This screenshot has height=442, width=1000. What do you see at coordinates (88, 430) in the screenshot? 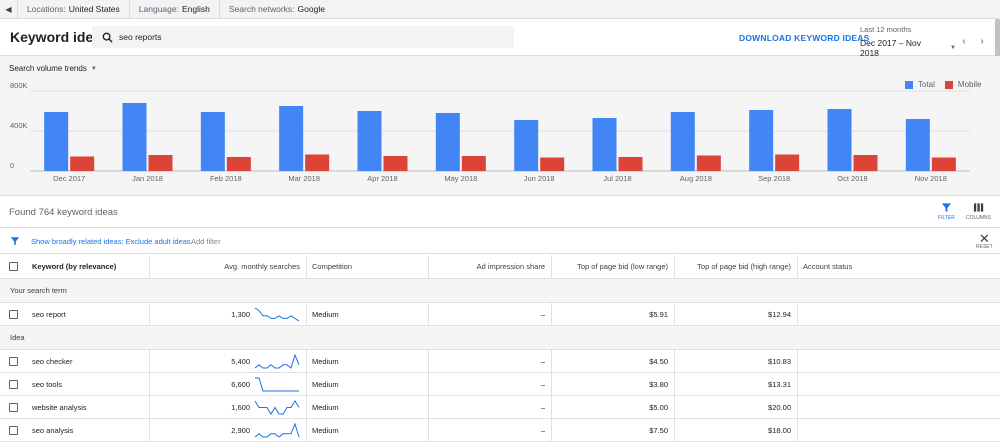
I see `keyword-cell: seo analysis` at bounding box center [88, 430].